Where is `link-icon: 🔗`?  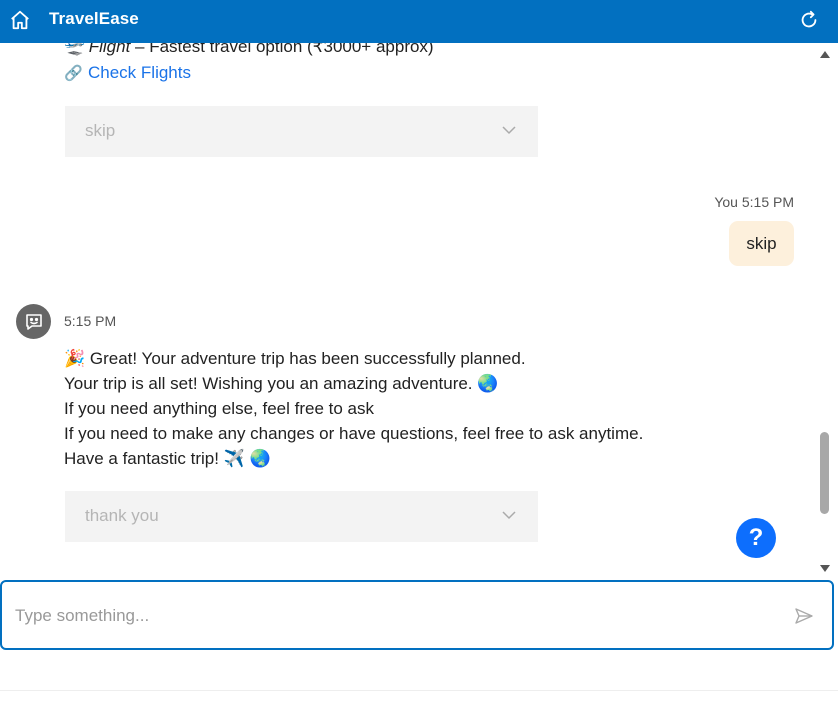
link-icon: 🔗 is located at coordinates (73, 73).